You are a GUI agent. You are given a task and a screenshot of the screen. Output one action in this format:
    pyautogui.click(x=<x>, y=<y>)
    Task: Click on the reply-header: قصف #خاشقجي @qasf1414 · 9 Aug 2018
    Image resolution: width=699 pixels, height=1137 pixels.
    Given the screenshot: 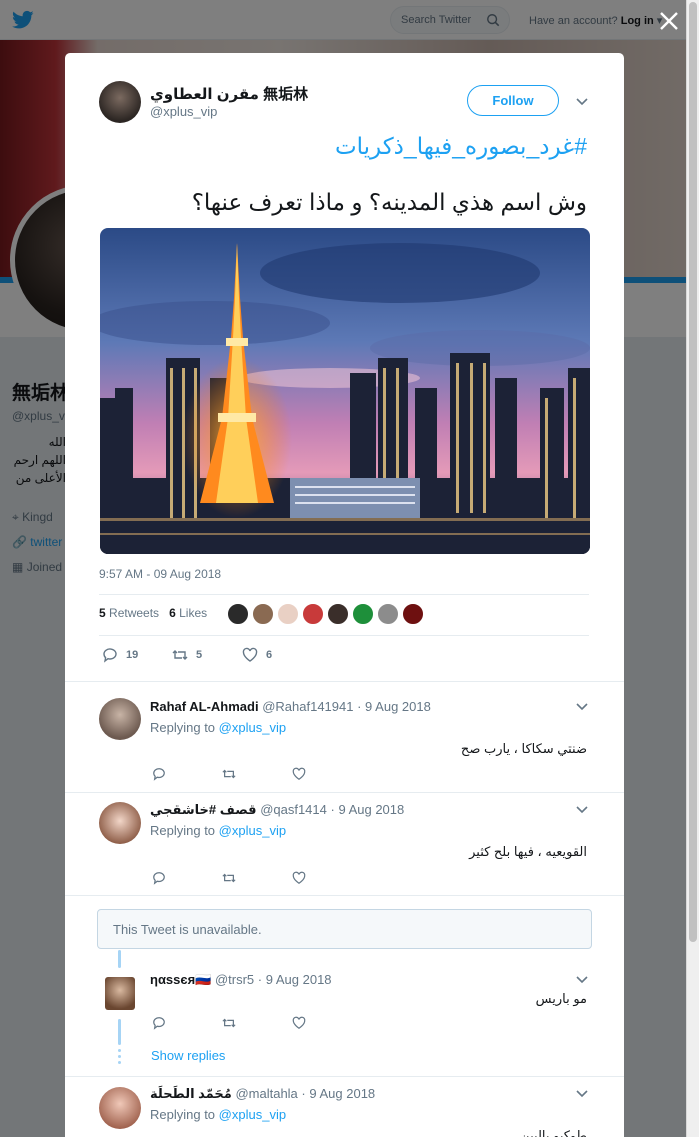 What is the action you would take?
    pyautogui.click(x=277, y=810)
    